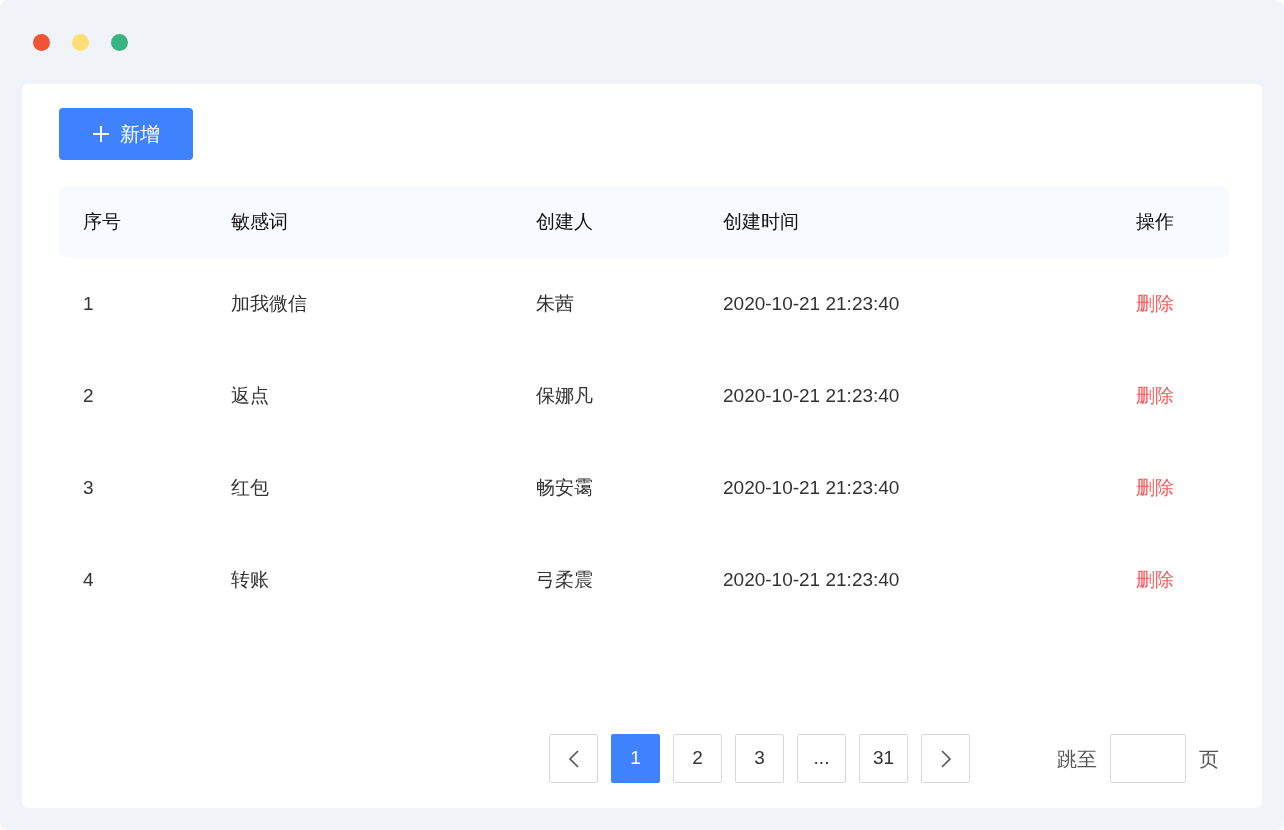 The width and height of the screenshot is (1284, 830). What do you see at coordinates (883, 758) in the screenshot?
I see `page-button: 31` at bounding box center [883, 758].